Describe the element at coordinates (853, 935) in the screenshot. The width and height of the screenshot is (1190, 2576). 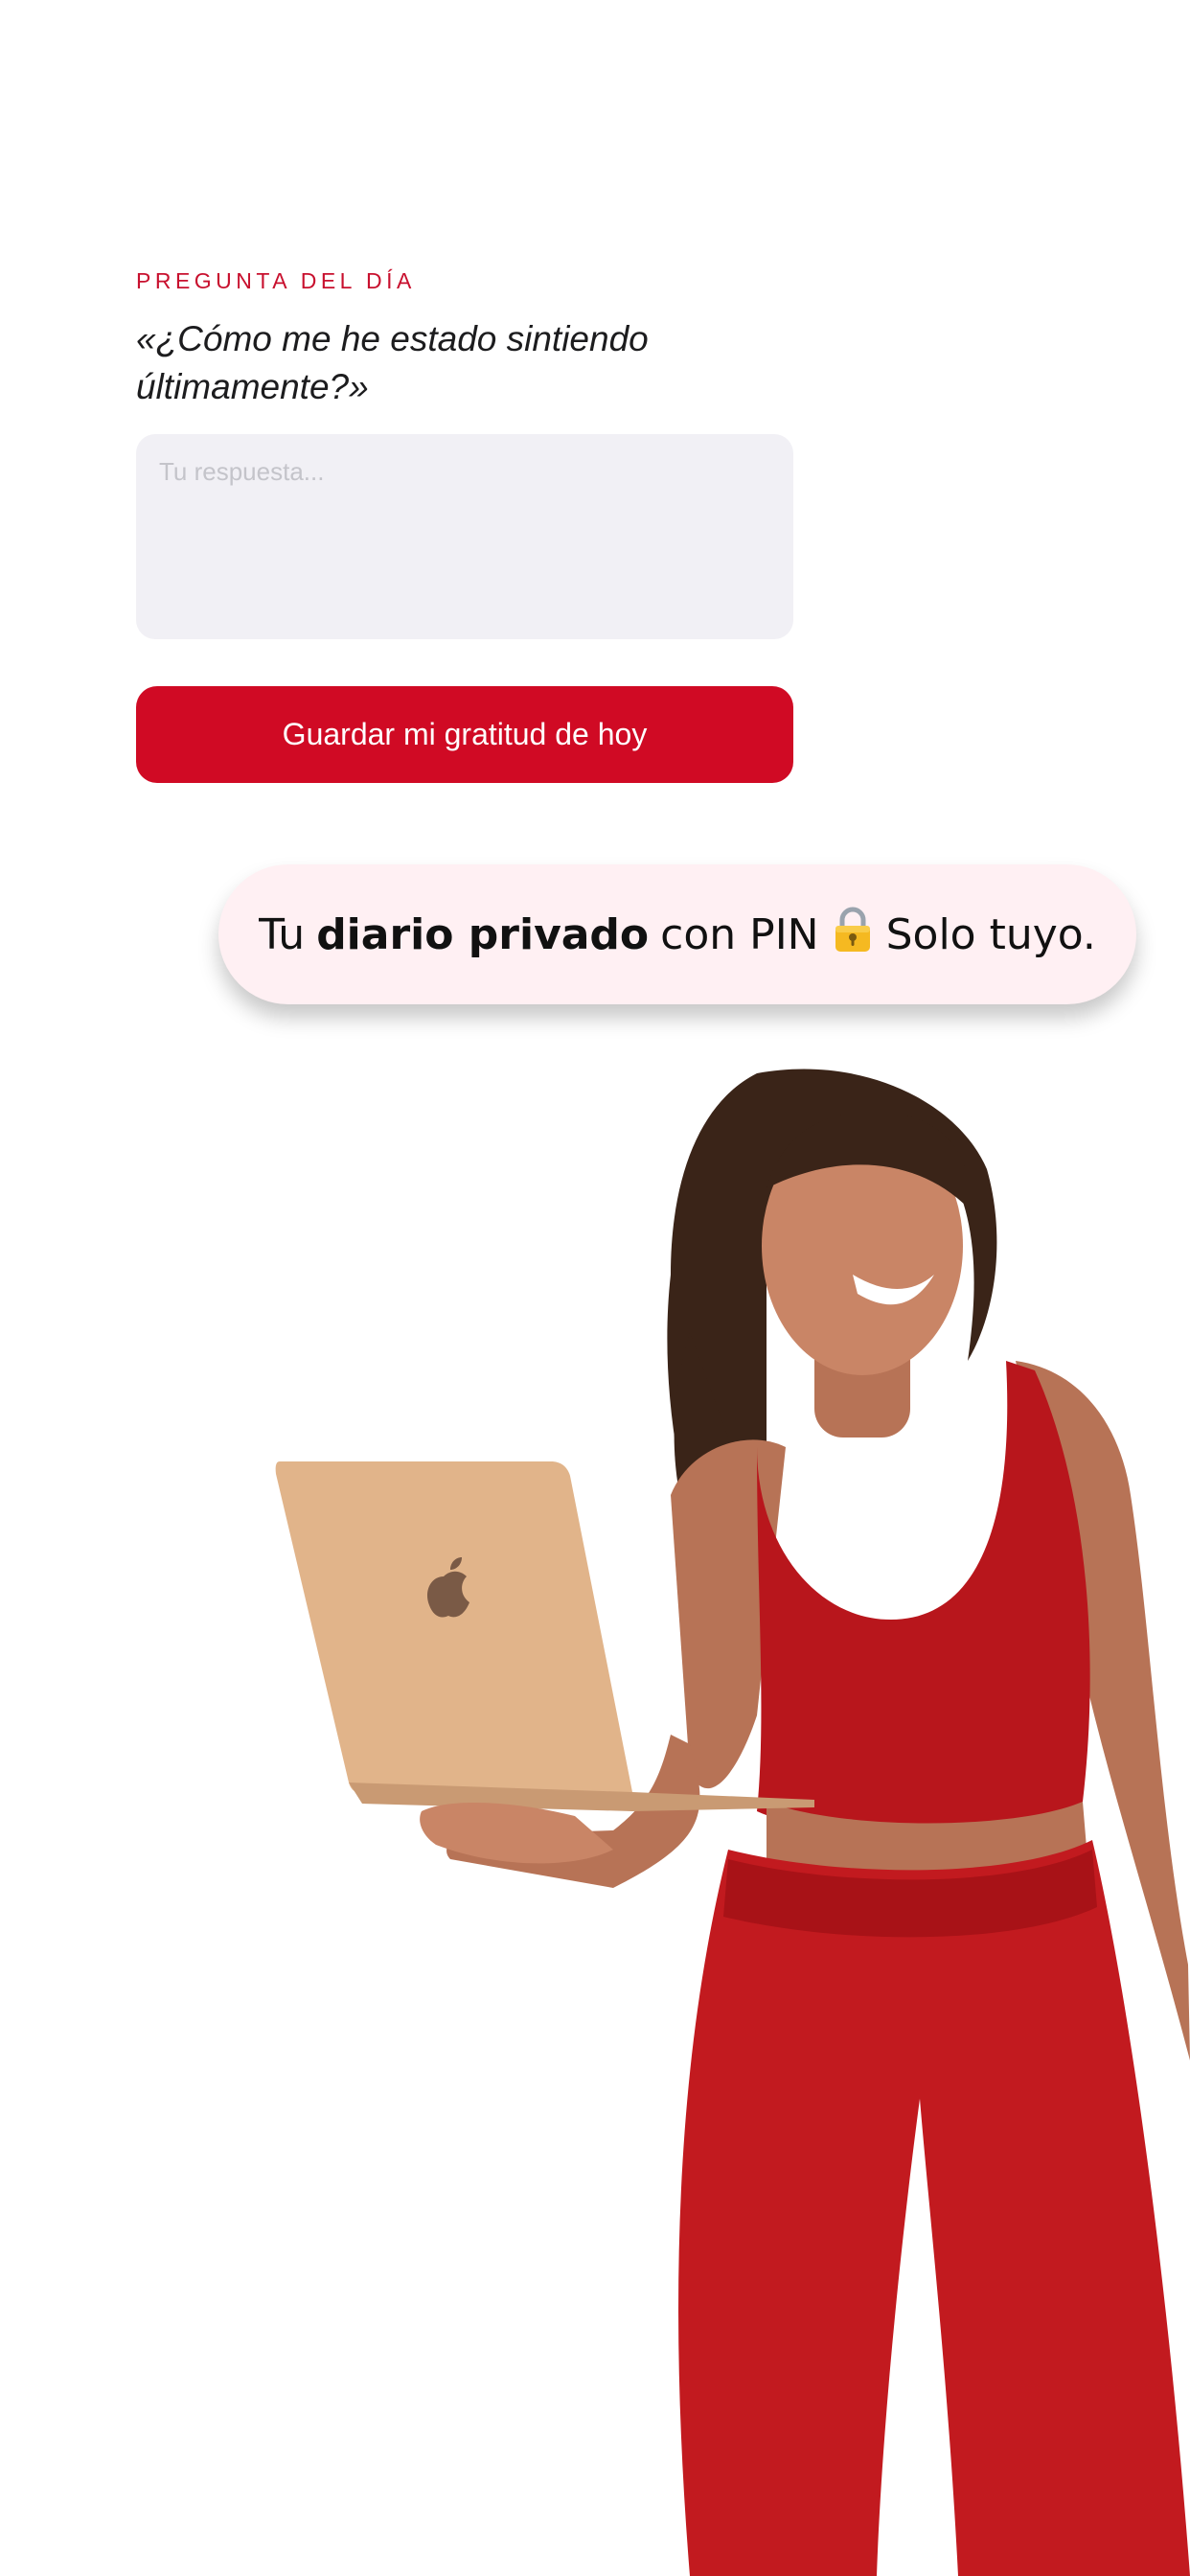
I see `lock-icon` at that location.